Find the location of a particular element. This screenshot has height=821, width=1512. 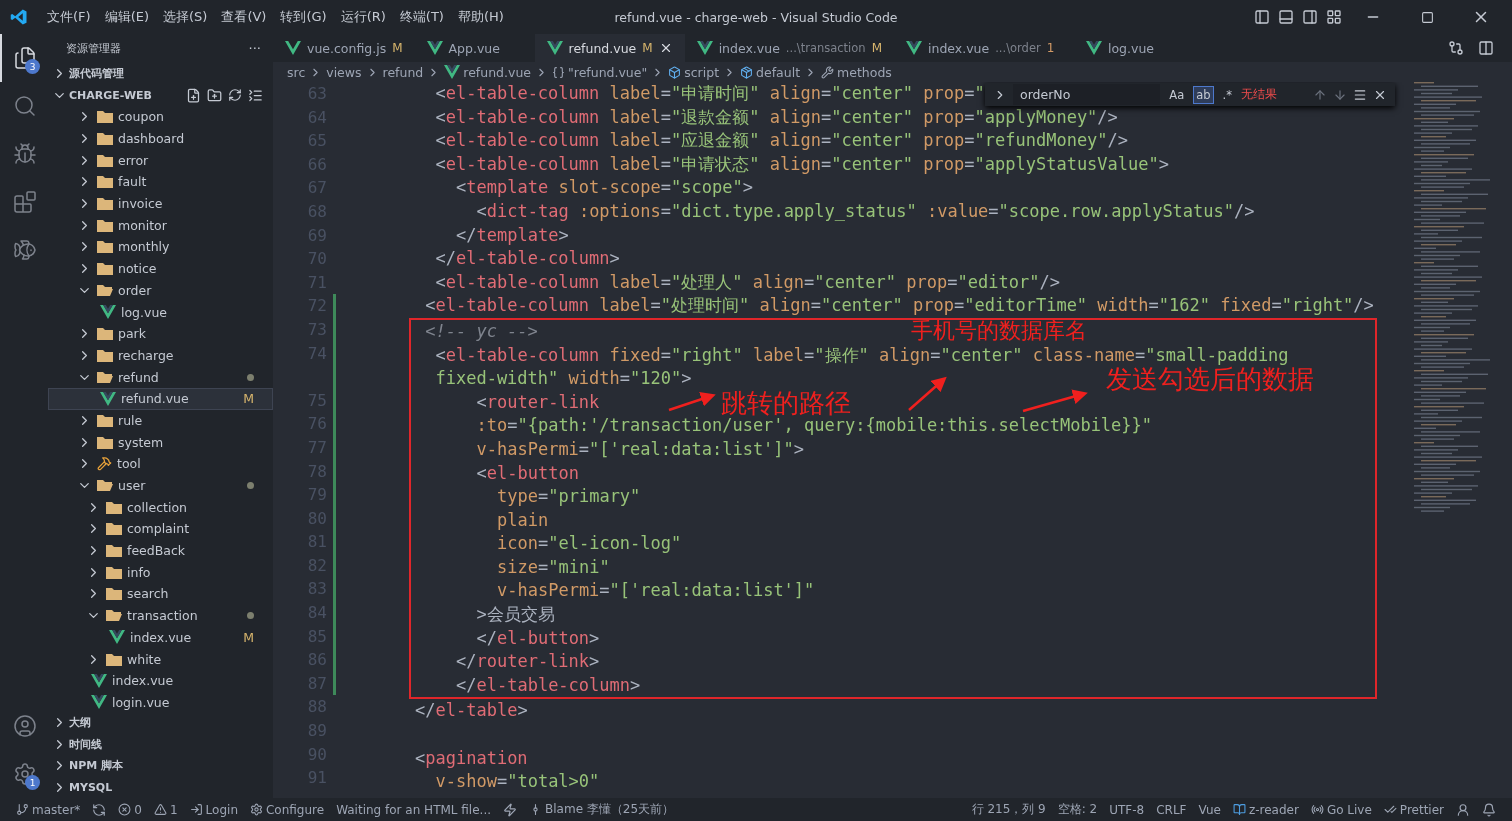

status-item: 0 is located at coordinates (130, 809).